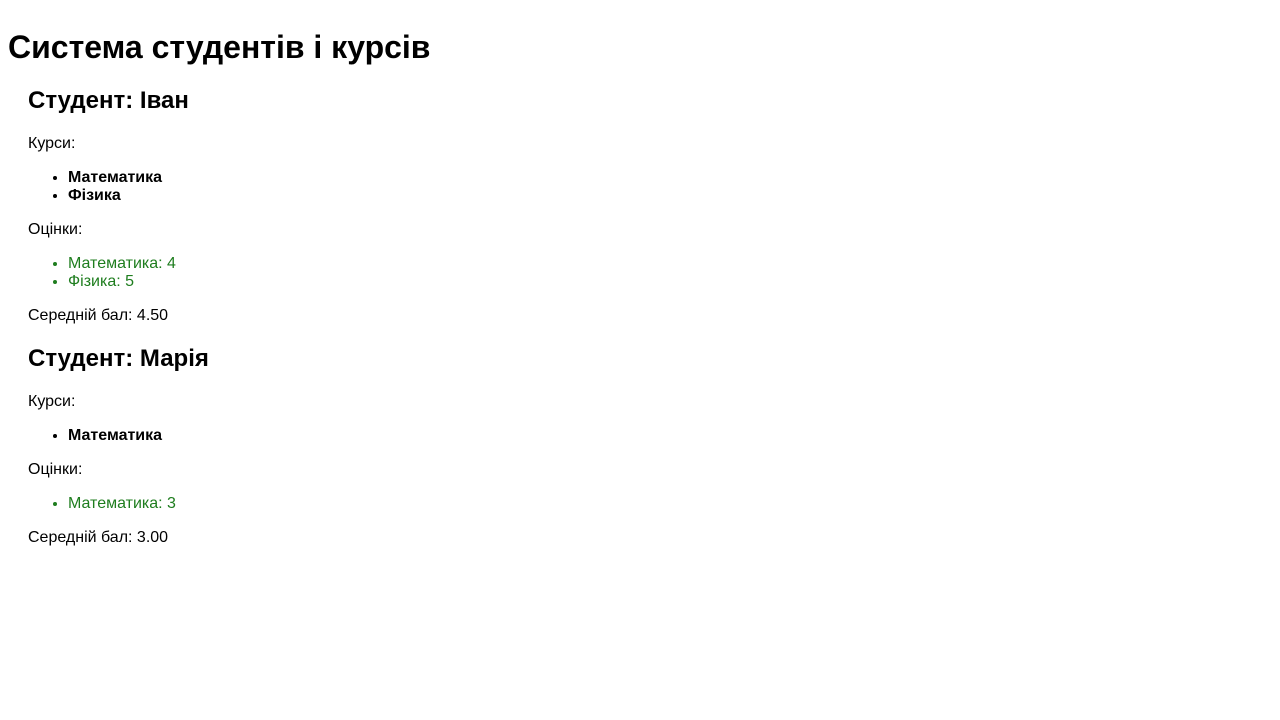 The image size is (1280, 720). I want to click on course-list: Математика Фізика, so click(650, 187).